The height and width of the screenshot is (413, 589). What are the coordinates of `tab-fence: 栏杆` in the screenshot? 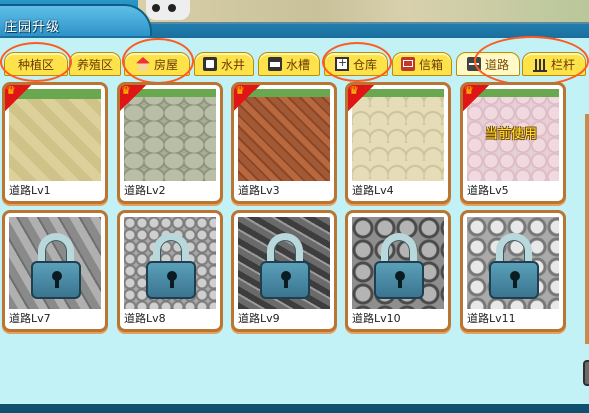 It's located at (554, 64).